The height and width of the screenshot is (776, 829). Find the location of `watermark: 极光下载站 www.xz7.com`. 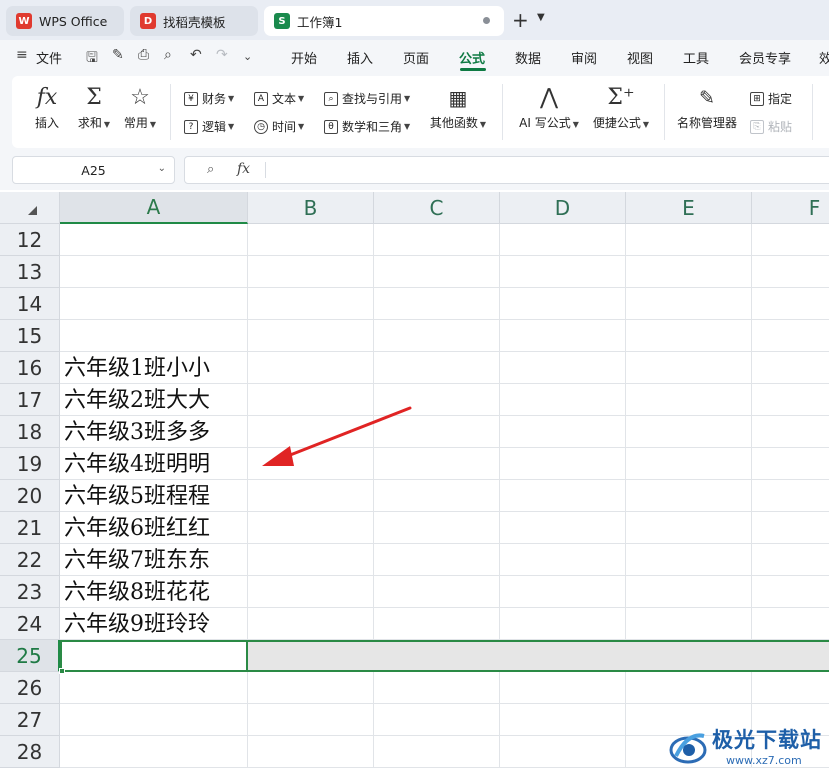

watermark: 极光下载站 www.xz7.com is located at coordinates (748, 748).